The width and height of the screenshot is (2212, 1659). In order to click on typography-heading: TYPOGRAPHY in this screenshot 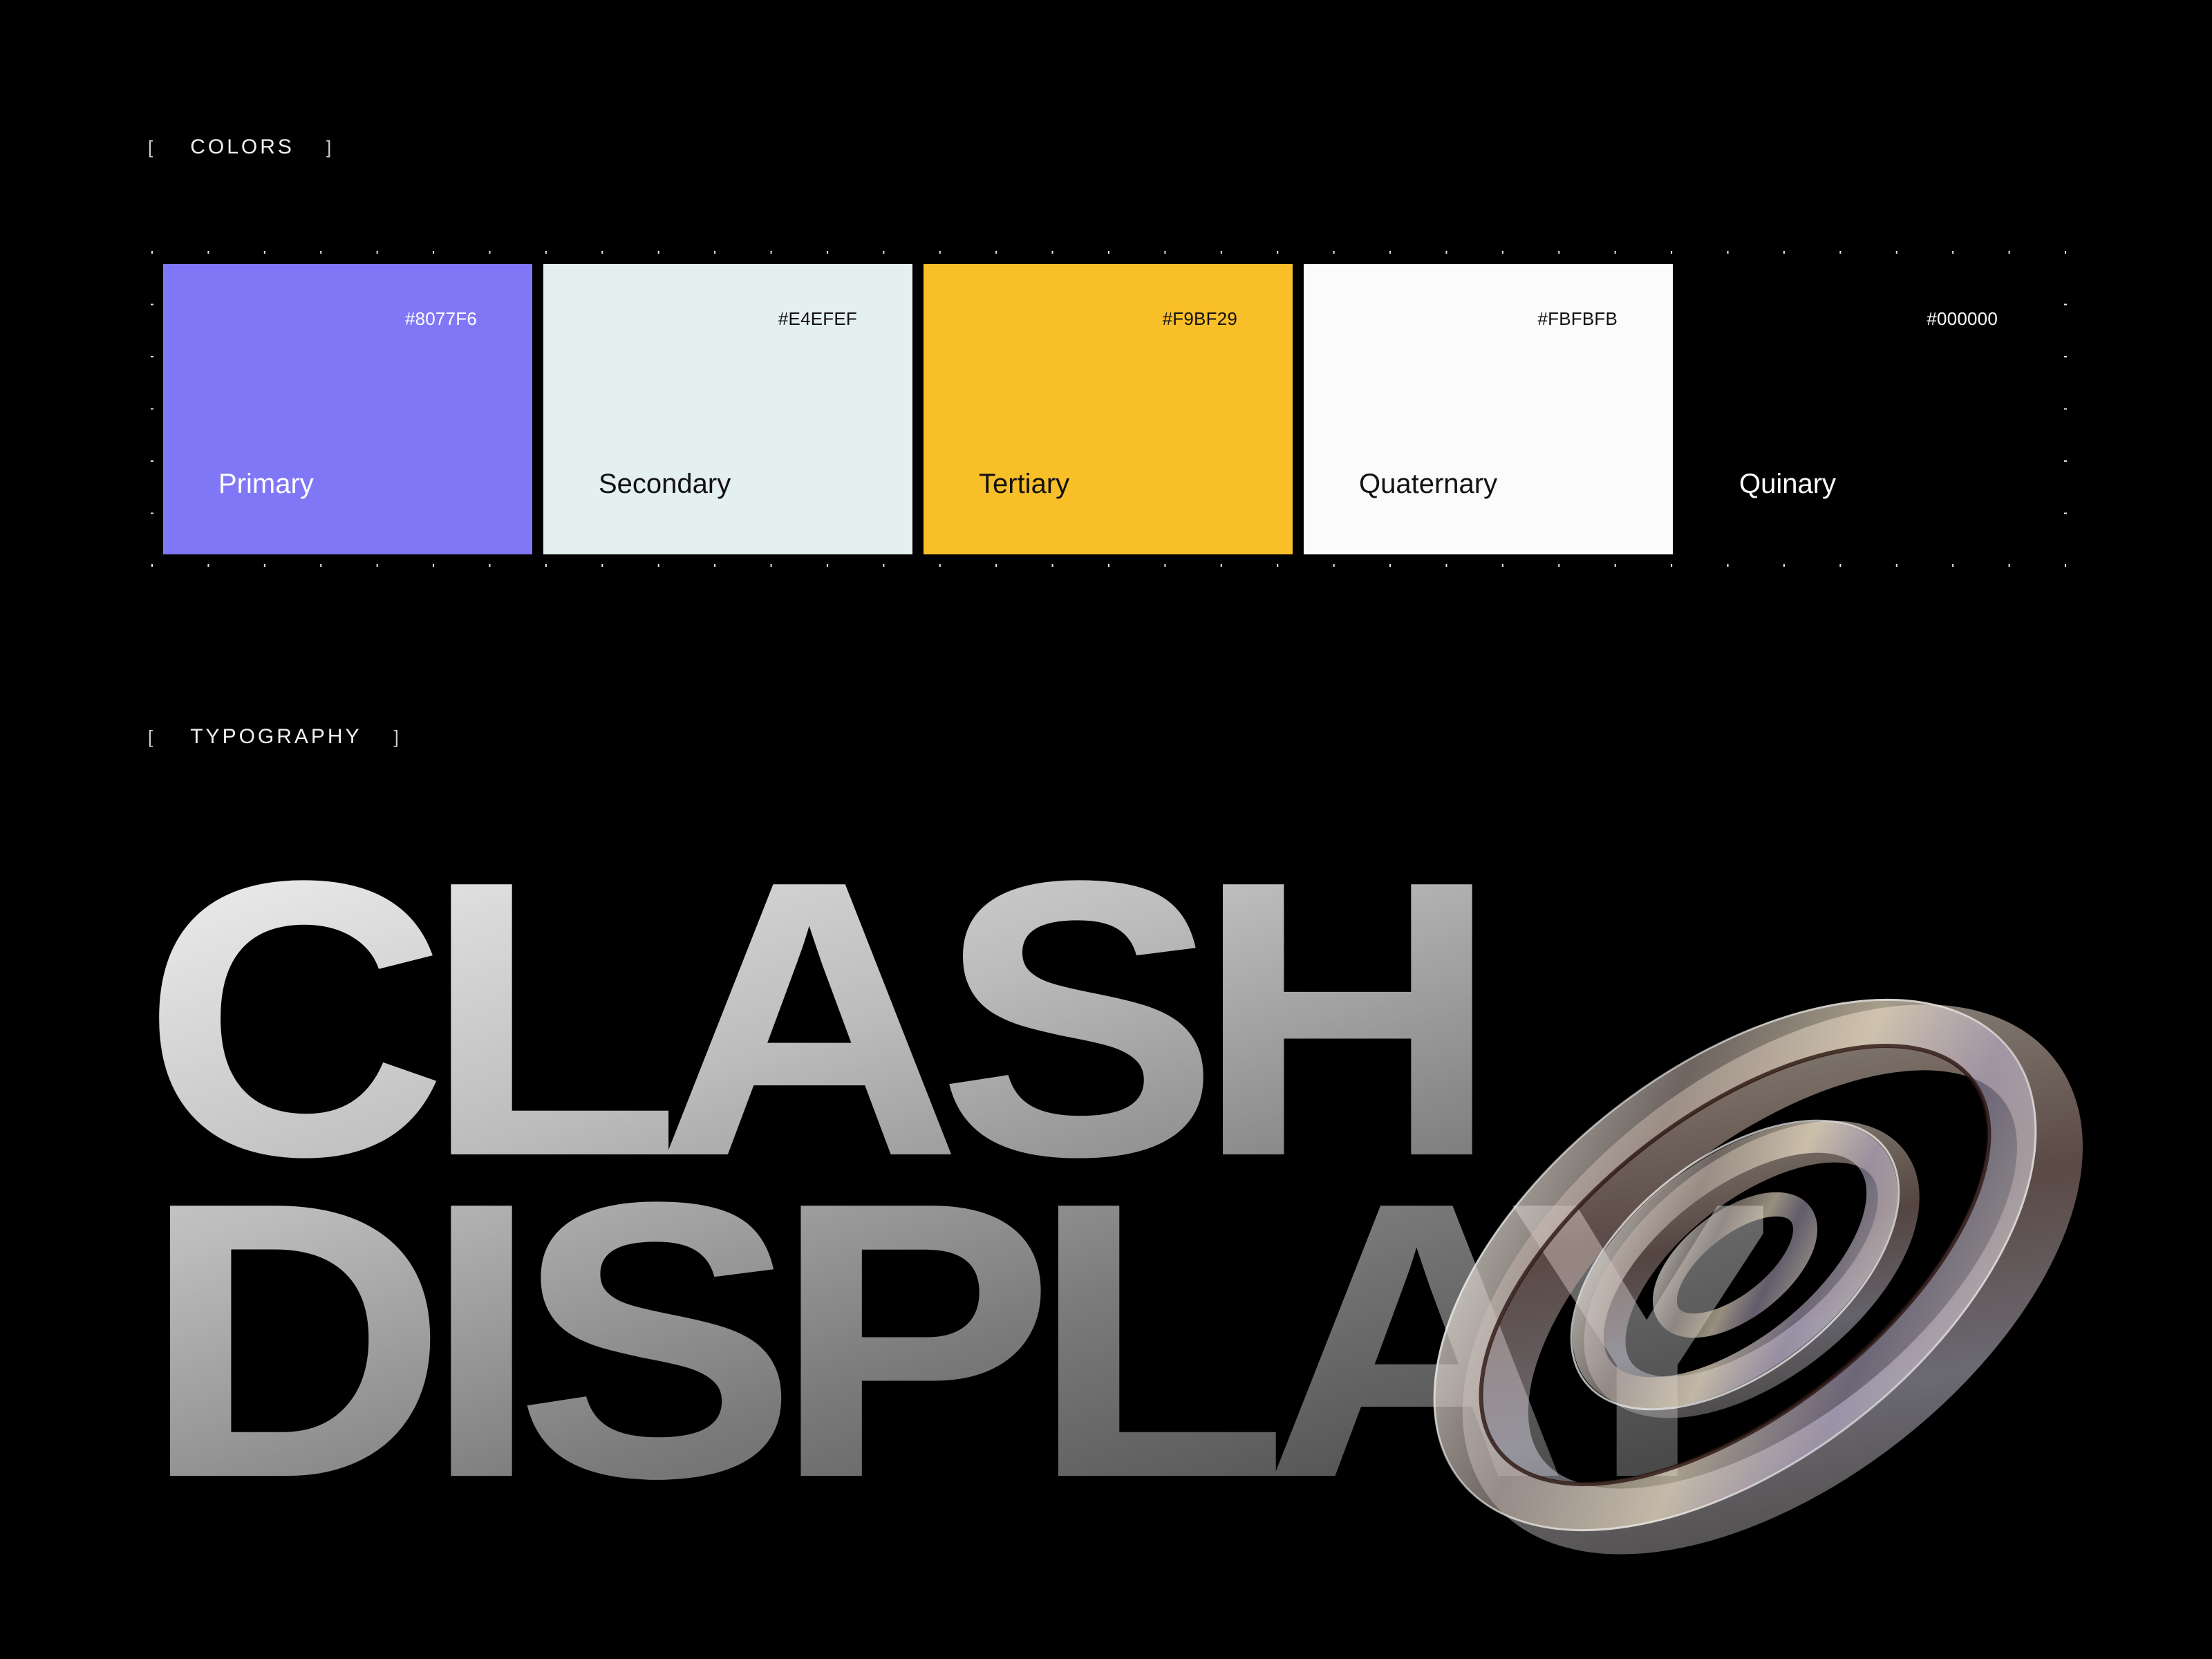, I will do `click(276, 737)`.